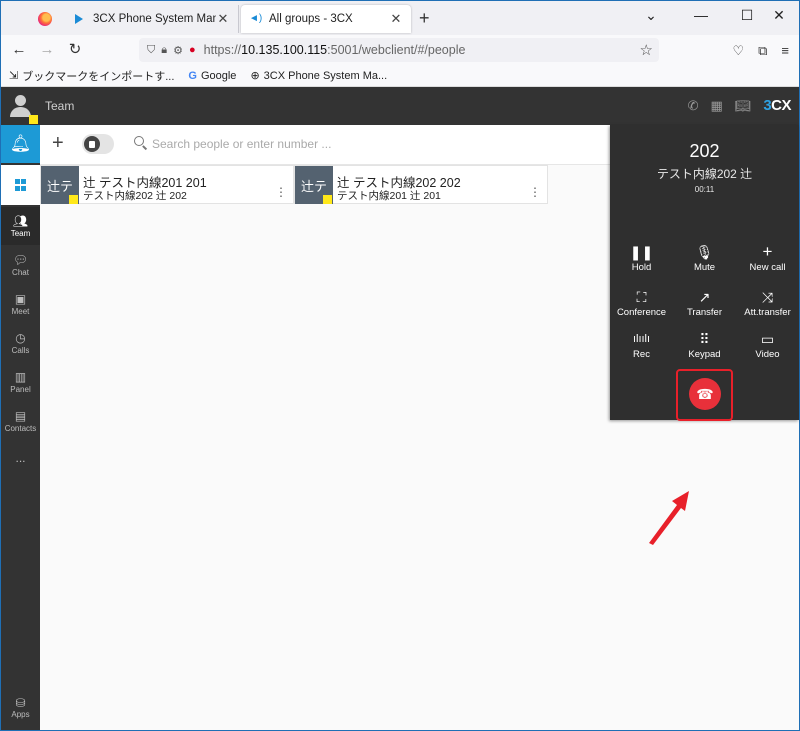  What do you see at coordinates (311, 19) in the screenshot?
I see `tab-title: All groups - 3CX` at bounding box center [311, 19].